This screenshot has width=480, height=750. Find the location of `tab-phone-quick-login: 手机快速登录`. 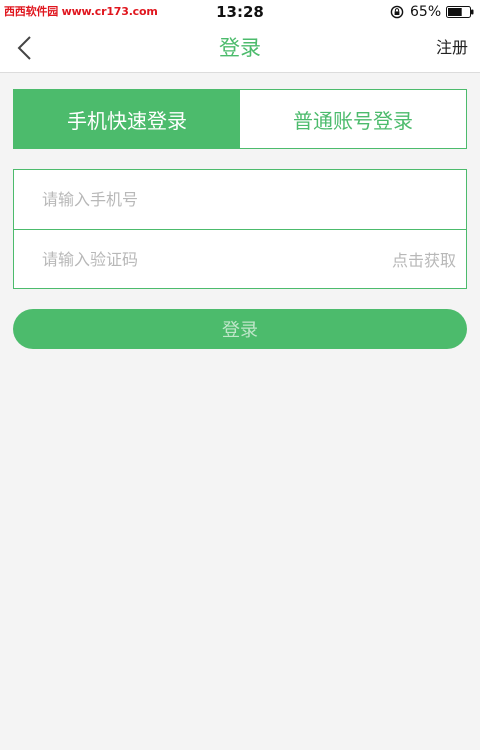

tab-phone-quick-login: 手机快速登录 is located at coordinates (127, 119).